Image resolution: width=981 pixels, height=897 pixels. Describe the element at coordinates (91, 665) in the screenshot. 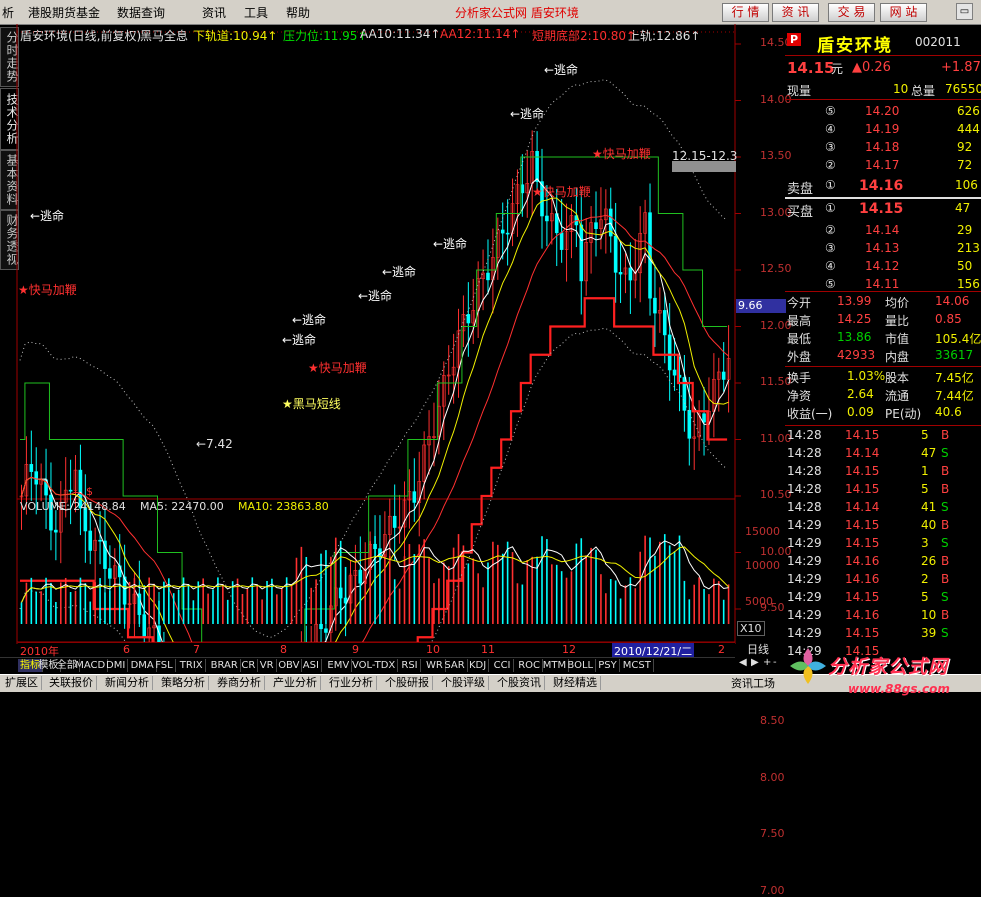

I see `indicator-tab: MACD` at that location.